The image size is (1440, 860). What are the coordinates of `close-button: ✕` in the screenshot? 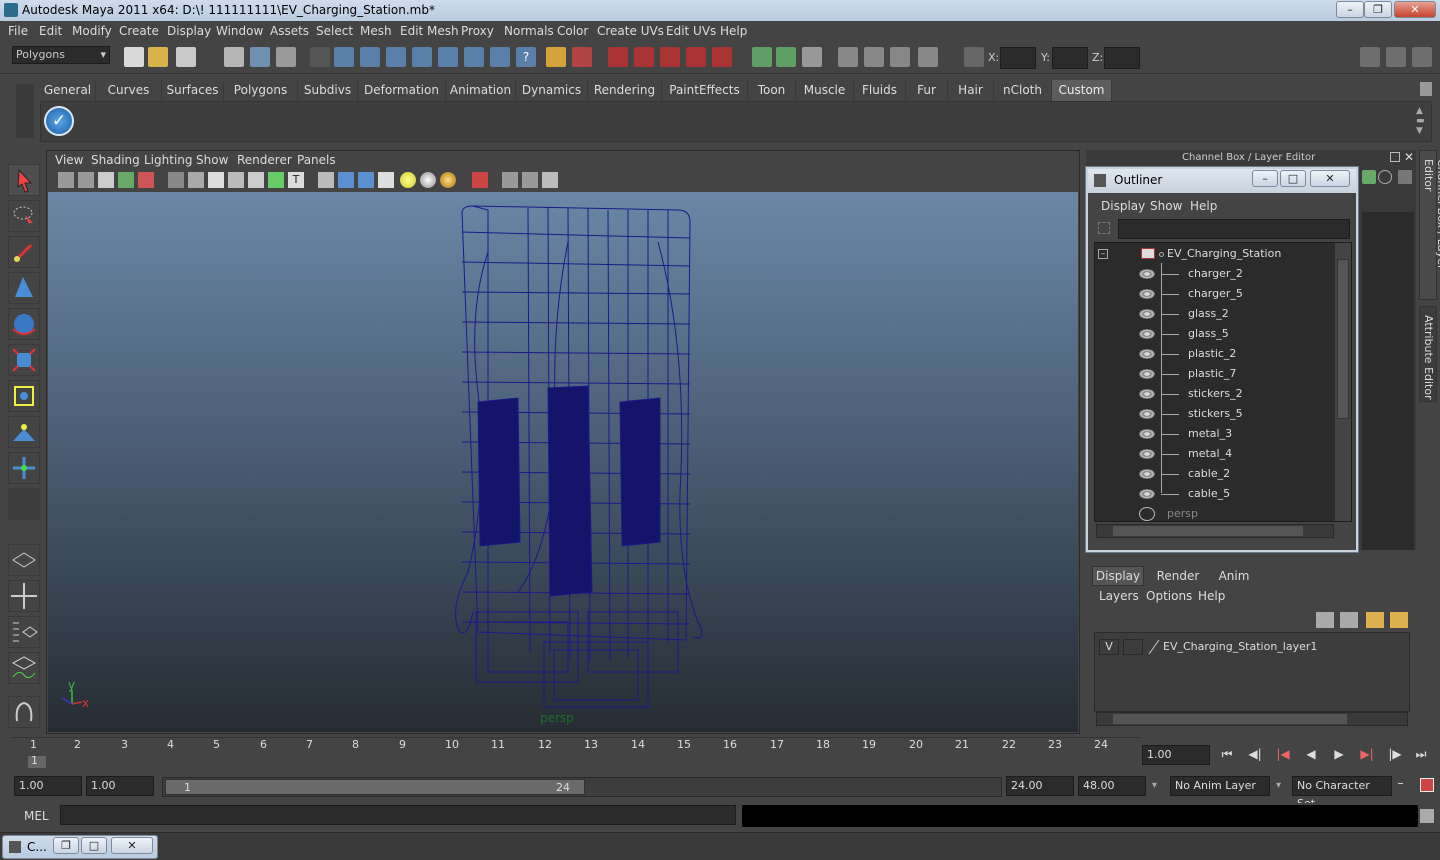 It's located at (1415, 9).